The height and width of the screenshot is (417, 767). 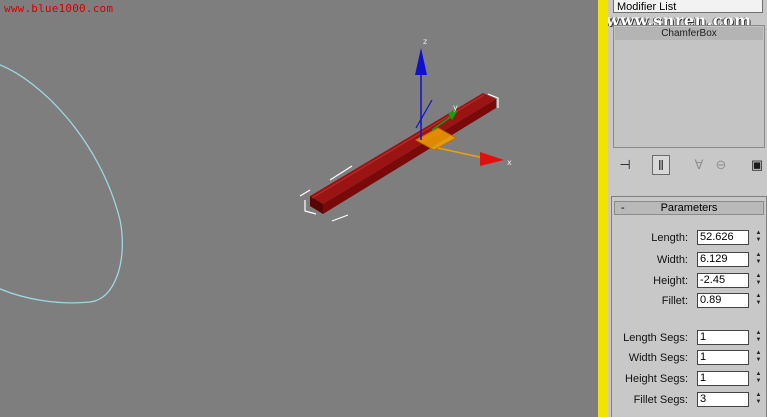 What do you see at coordinates (403, 153) in the screenshot?
I see `chamfer-box` at bounding box center [403, 153].